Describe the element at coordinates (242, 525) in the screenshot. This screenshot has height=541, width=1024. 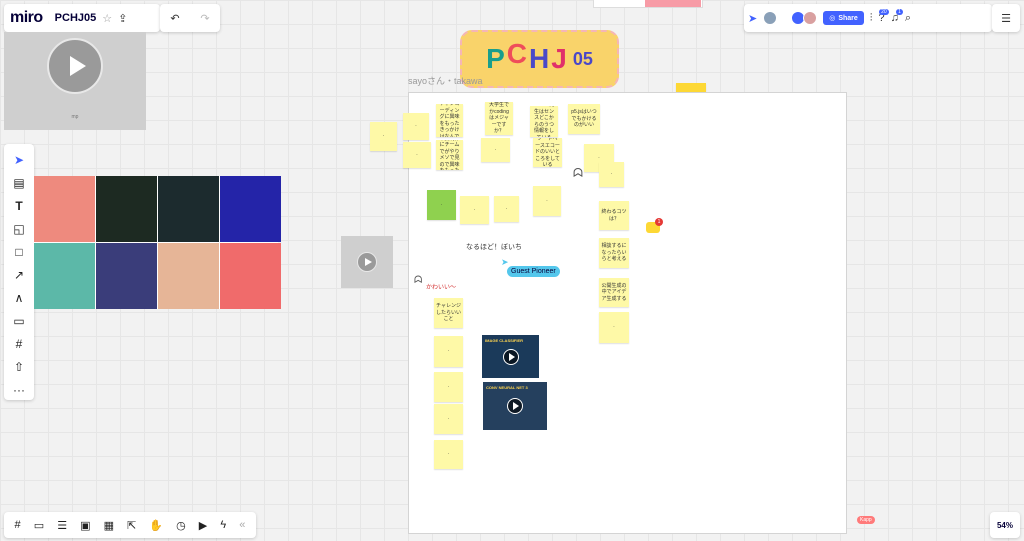
I see `collapse-icon: «` at that location.